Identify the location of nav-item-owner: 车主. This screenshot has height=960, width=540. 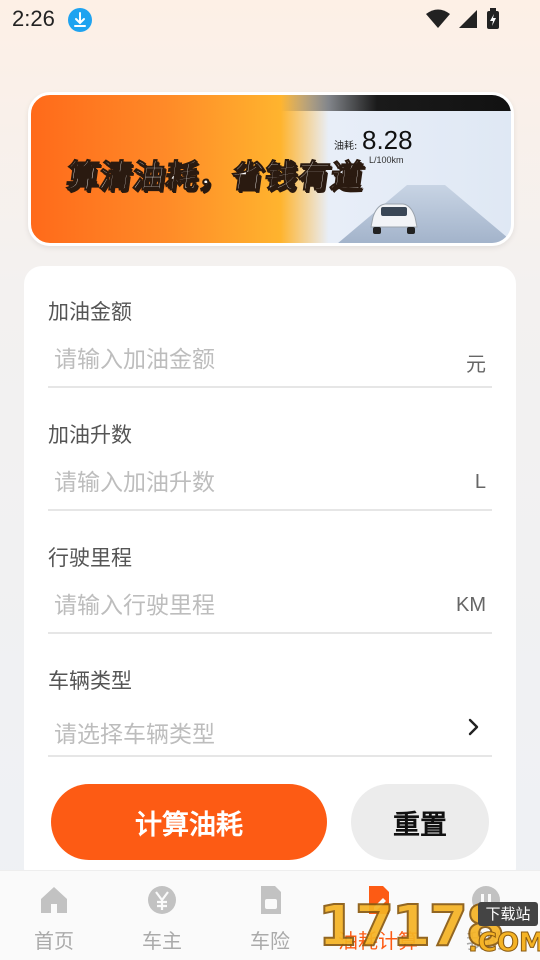
(162, 919).